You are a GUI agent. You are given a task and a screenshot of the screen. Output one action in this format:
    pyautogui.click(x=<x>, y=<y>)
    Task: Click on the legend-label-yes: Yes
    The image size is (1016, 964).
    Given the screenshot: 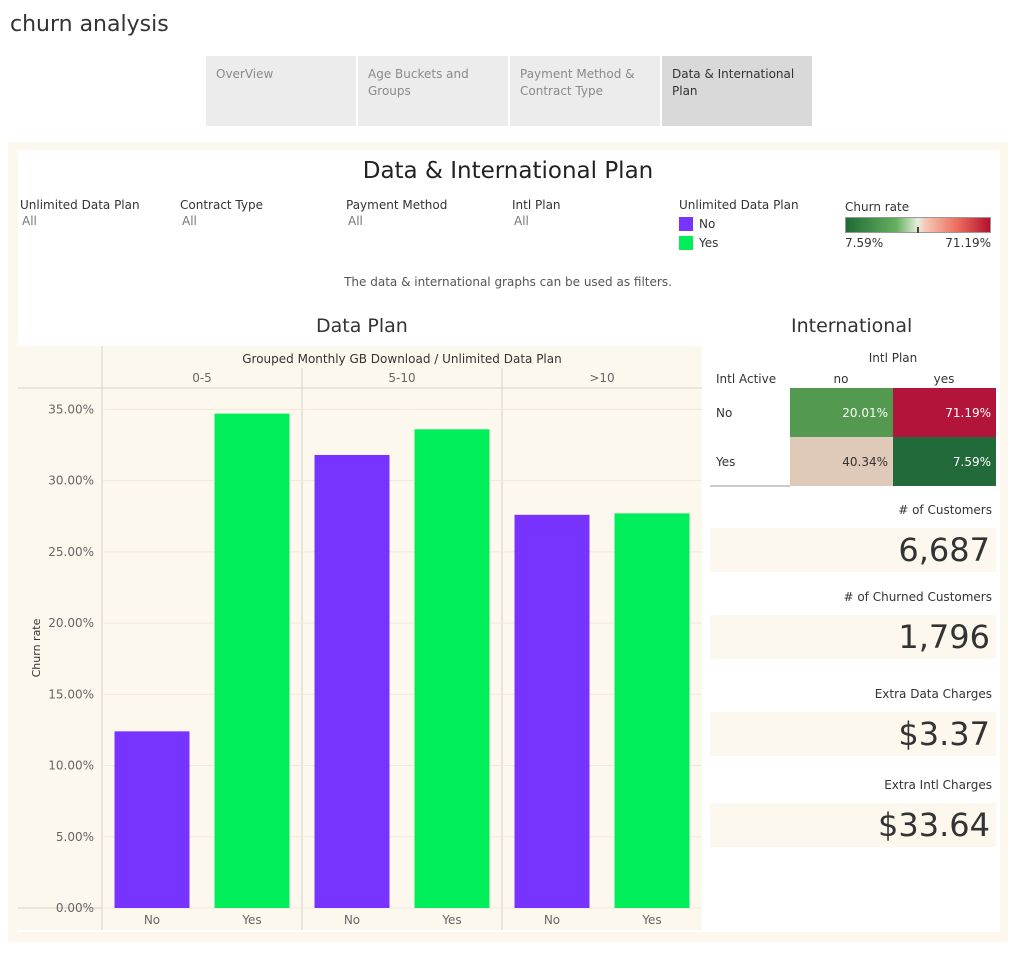 What is the action you would take?
    pyautogui.click(x=709, y=243)
    